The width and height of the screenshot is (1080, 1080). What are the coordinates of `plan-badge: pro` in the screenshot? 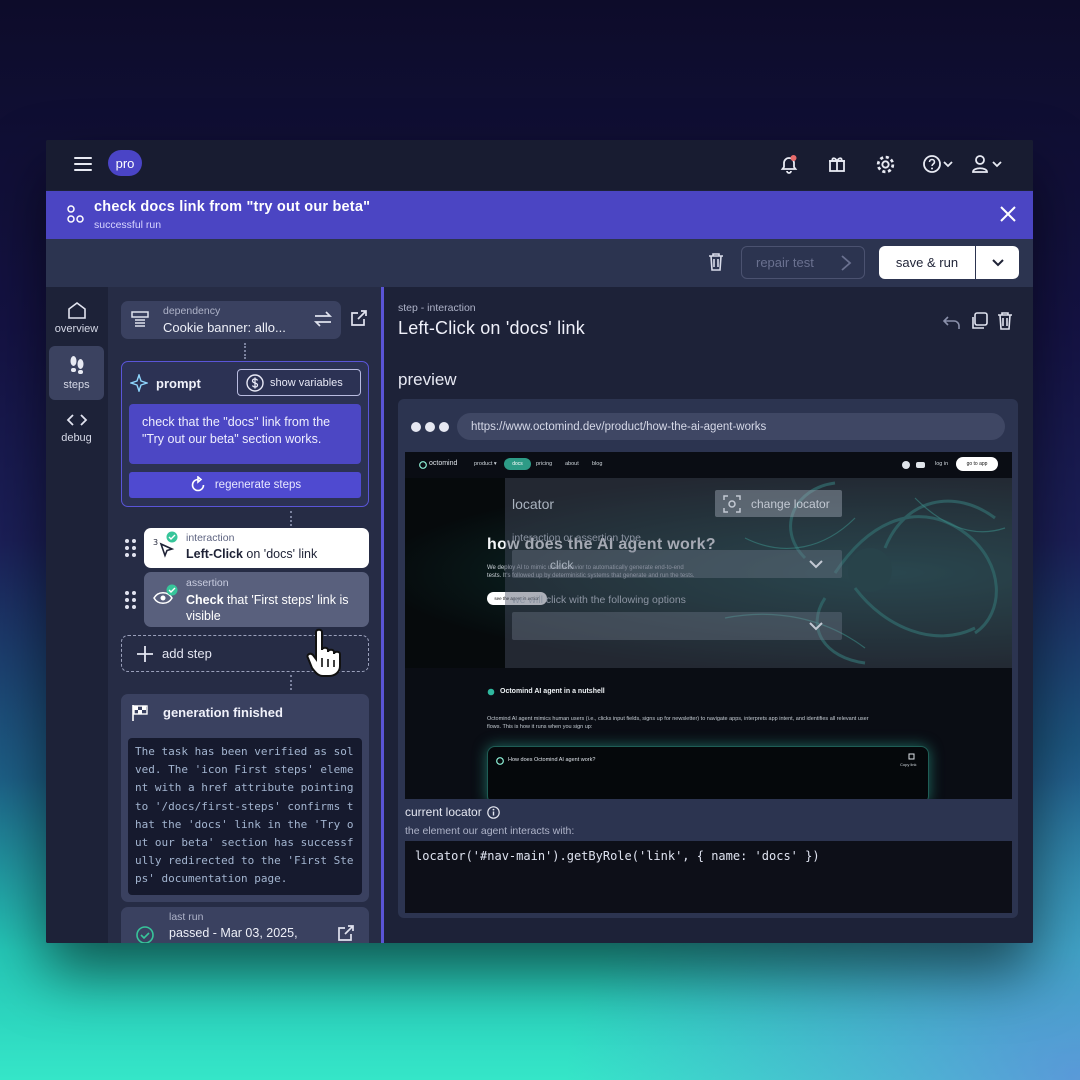 It's located at (125, 163).